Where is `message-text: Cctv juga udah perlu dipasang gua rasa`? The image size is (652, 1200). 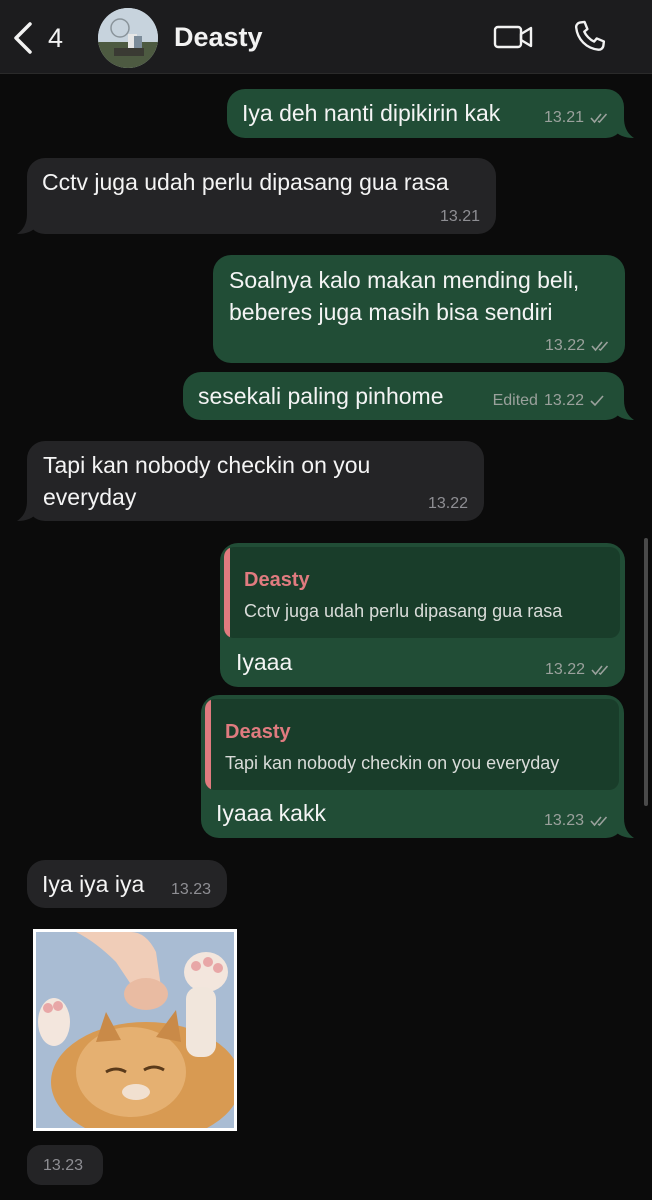 message-text: Cctv juga udah perlu dipasang gua rasa is located at coordinates (245, 182).